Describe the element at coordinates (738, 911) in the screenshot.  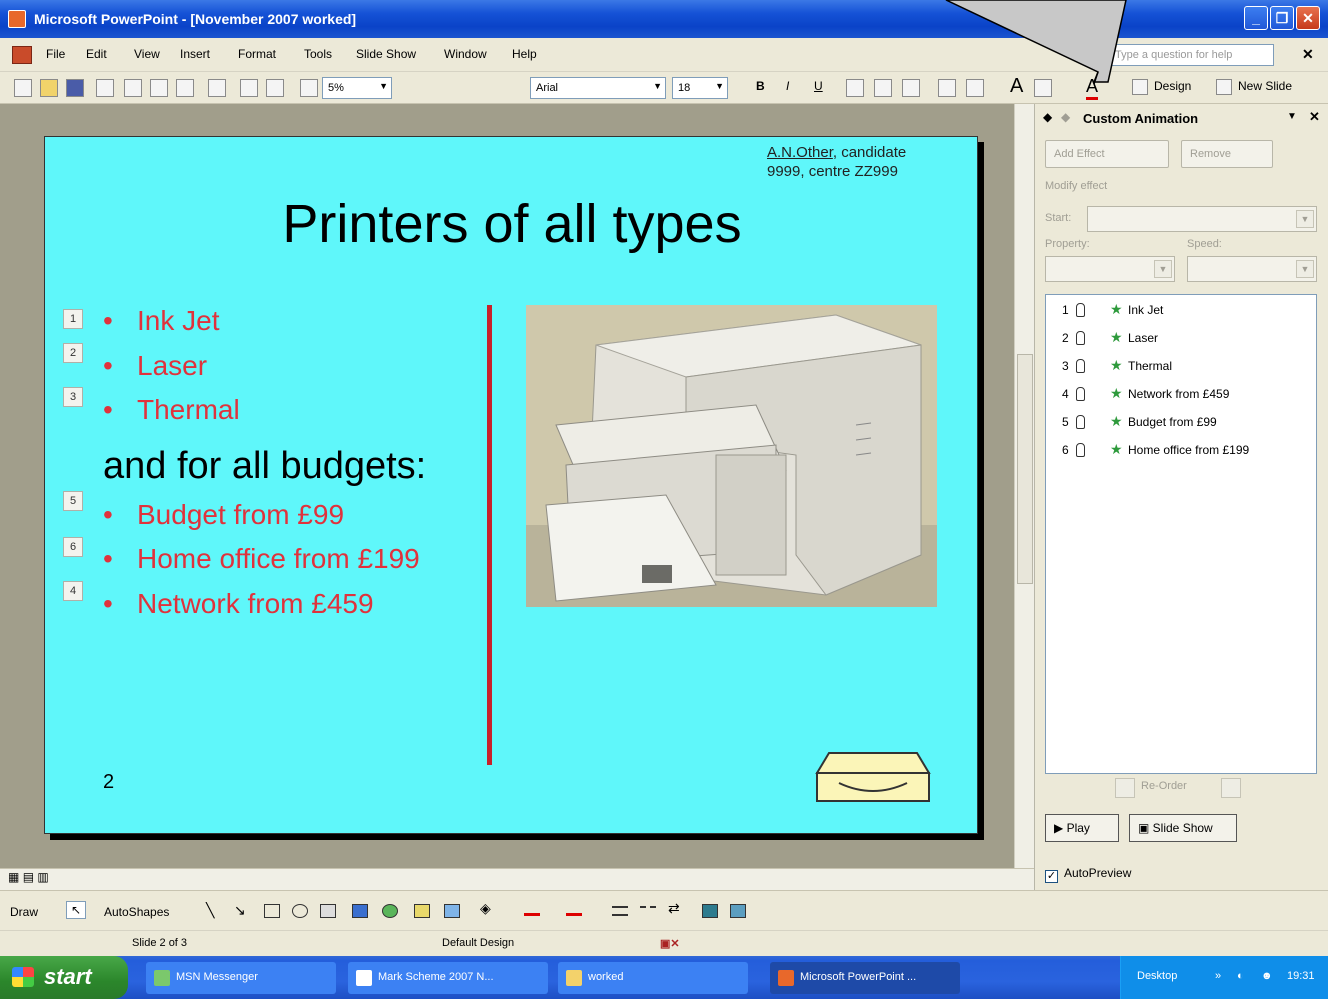
I see `3d-style-icon` at that location.